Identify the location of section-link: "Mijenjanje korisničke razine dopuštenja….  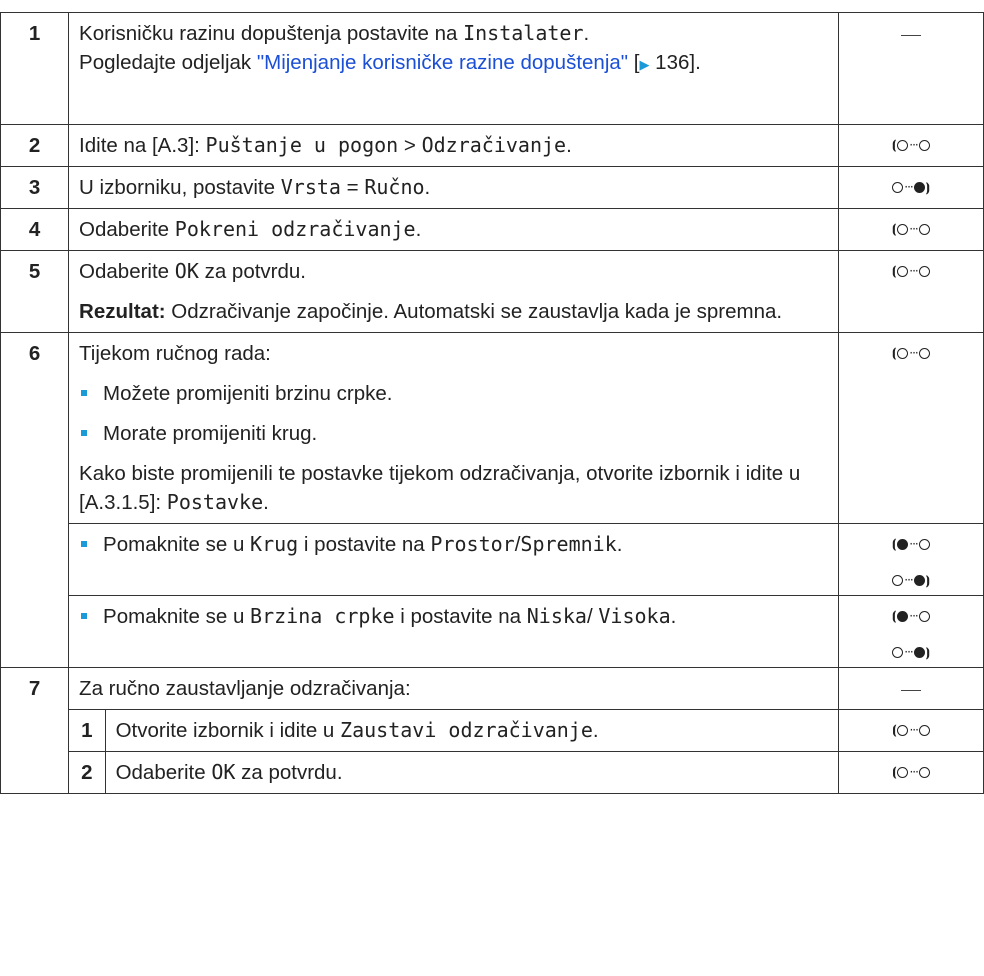
(442, 62).